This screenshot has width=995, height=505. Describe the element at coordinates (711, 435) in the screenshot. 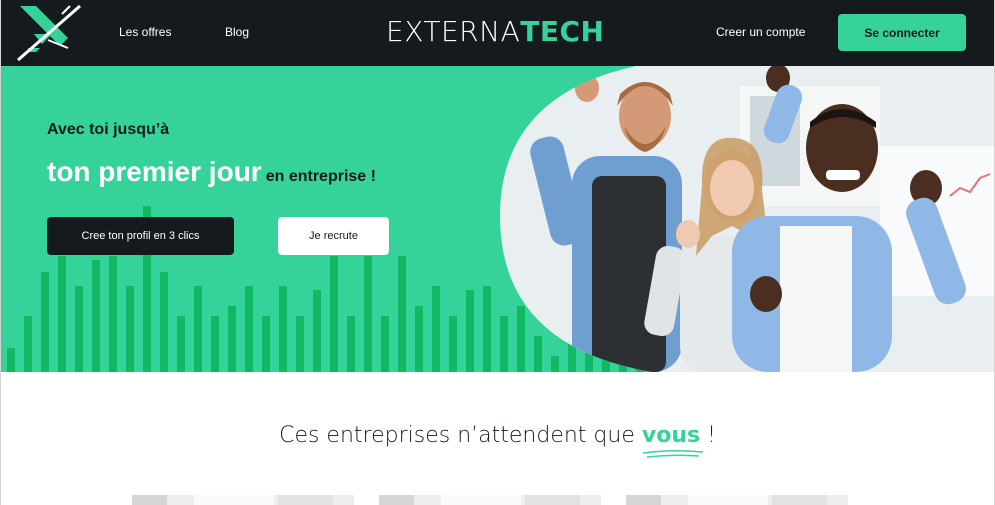

I see `companies-heading-end: !` at that location.